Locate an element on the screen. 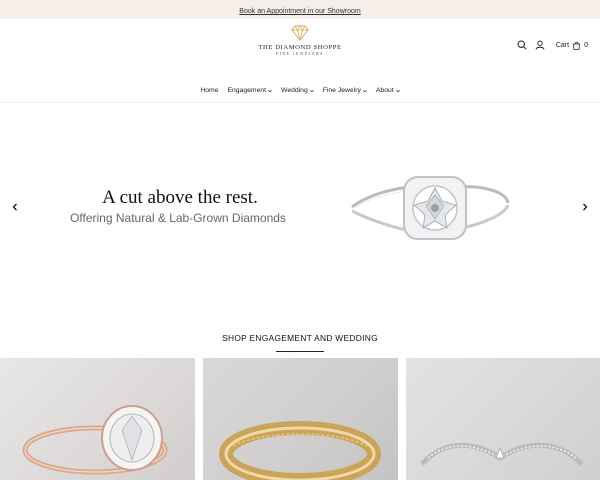 The width and height of the screenshot is (600, 480). nav-wedding-label: Wedding is located at coordinates (294, 90).